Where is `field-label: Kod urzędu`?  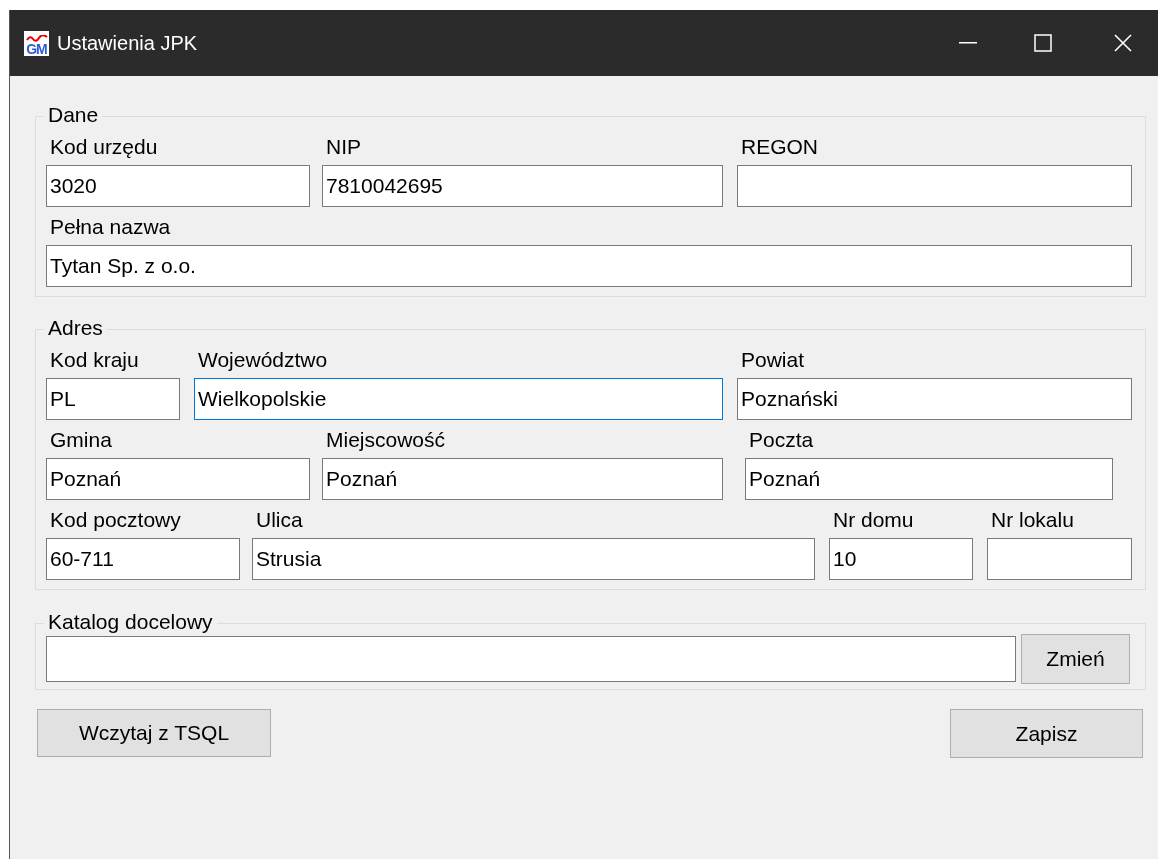
field-label: Kod urzędu is located at coordinates (104, 147).